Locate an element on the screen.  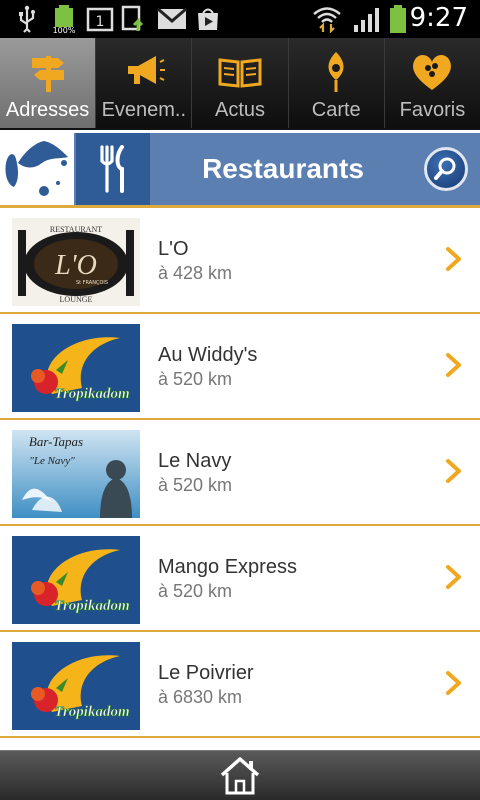
book-icon is located at coordinates (240, 73).